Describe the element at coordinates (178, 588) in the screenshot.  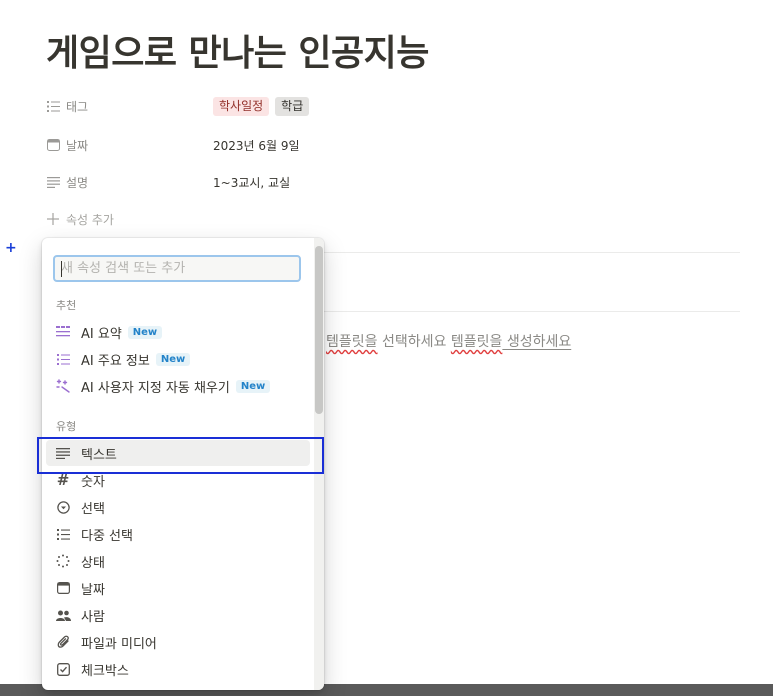
I see `menu-item-date: 날짜` at that location.